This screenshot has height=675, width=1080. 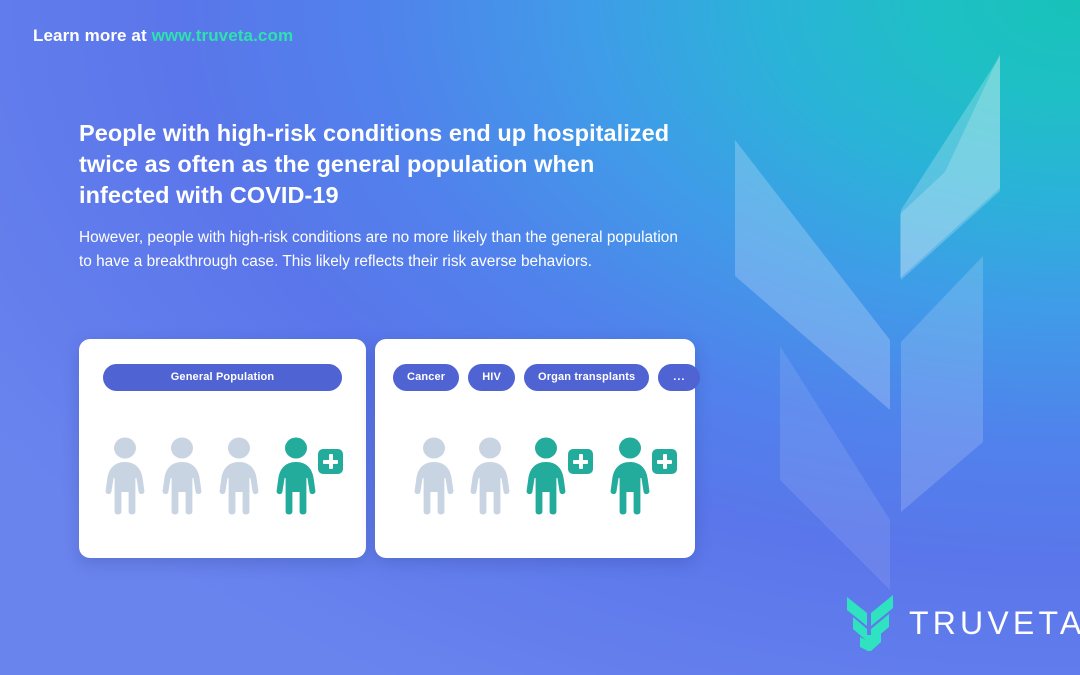 I want to click on learn-more-line: Learn more at www.truveta.com, so click(x=163, y=36).